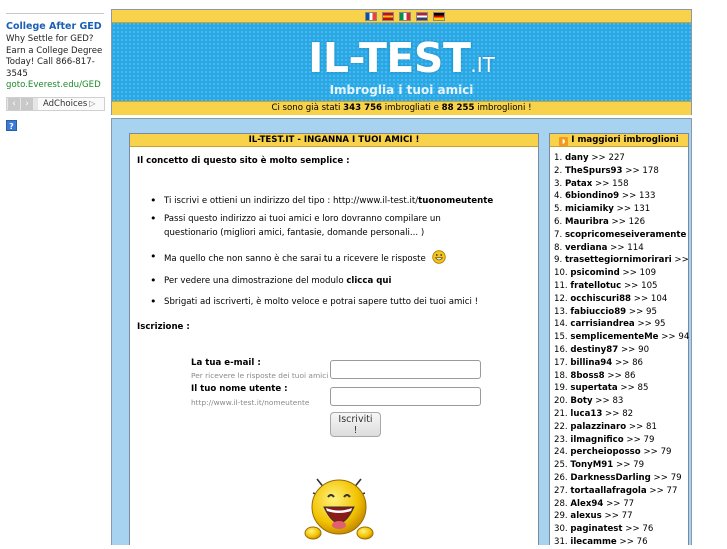  What do you see at coordinates (622, 273) in the screenshot?
I see `list-item: 10. psicomind >> 109` at bounding box center [622, 273].